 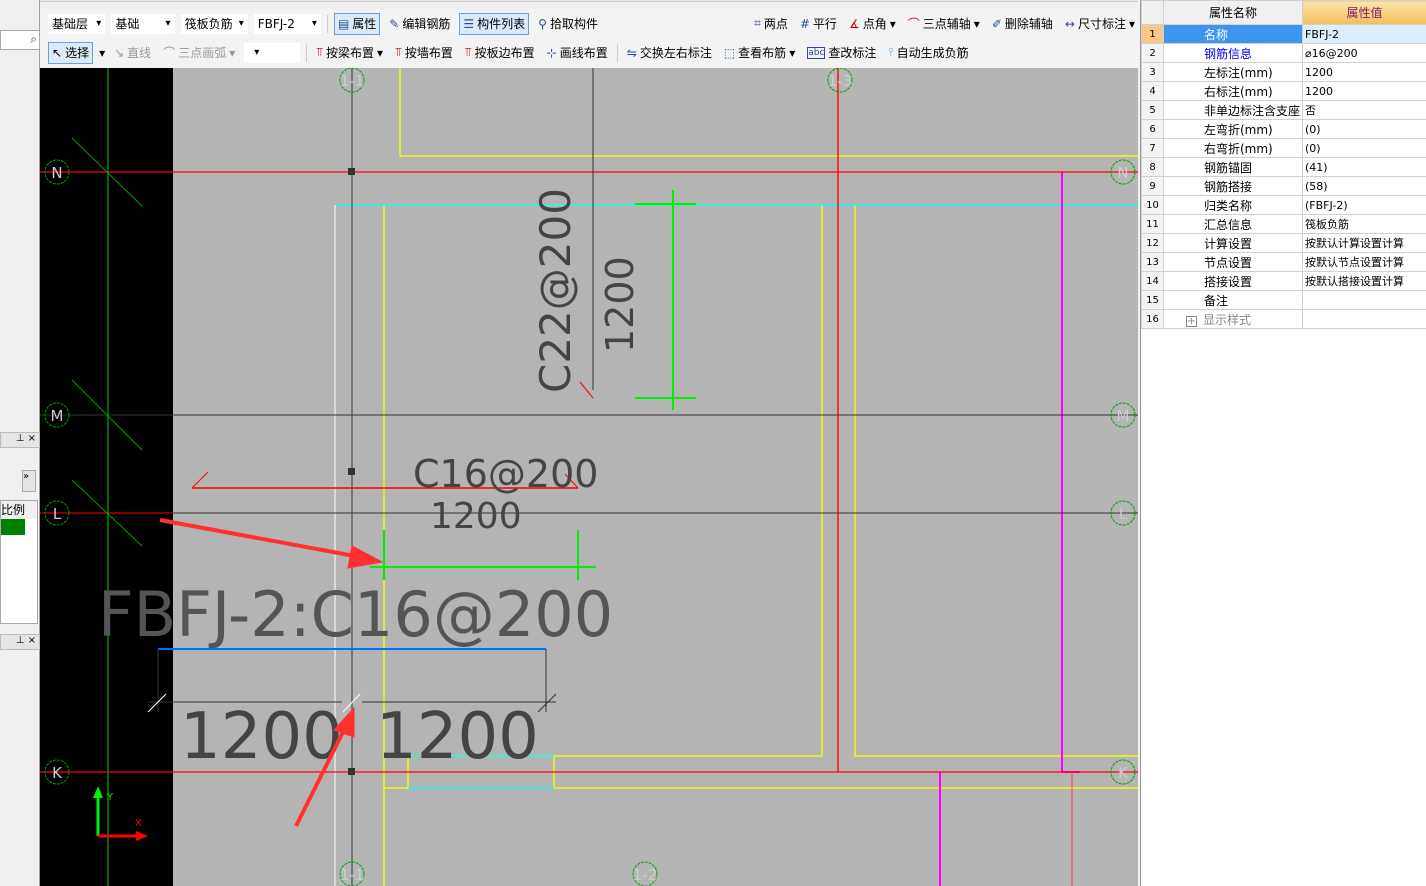 I want to click on property-row: 16 + 显示样式, so click(x=1283, y=319).